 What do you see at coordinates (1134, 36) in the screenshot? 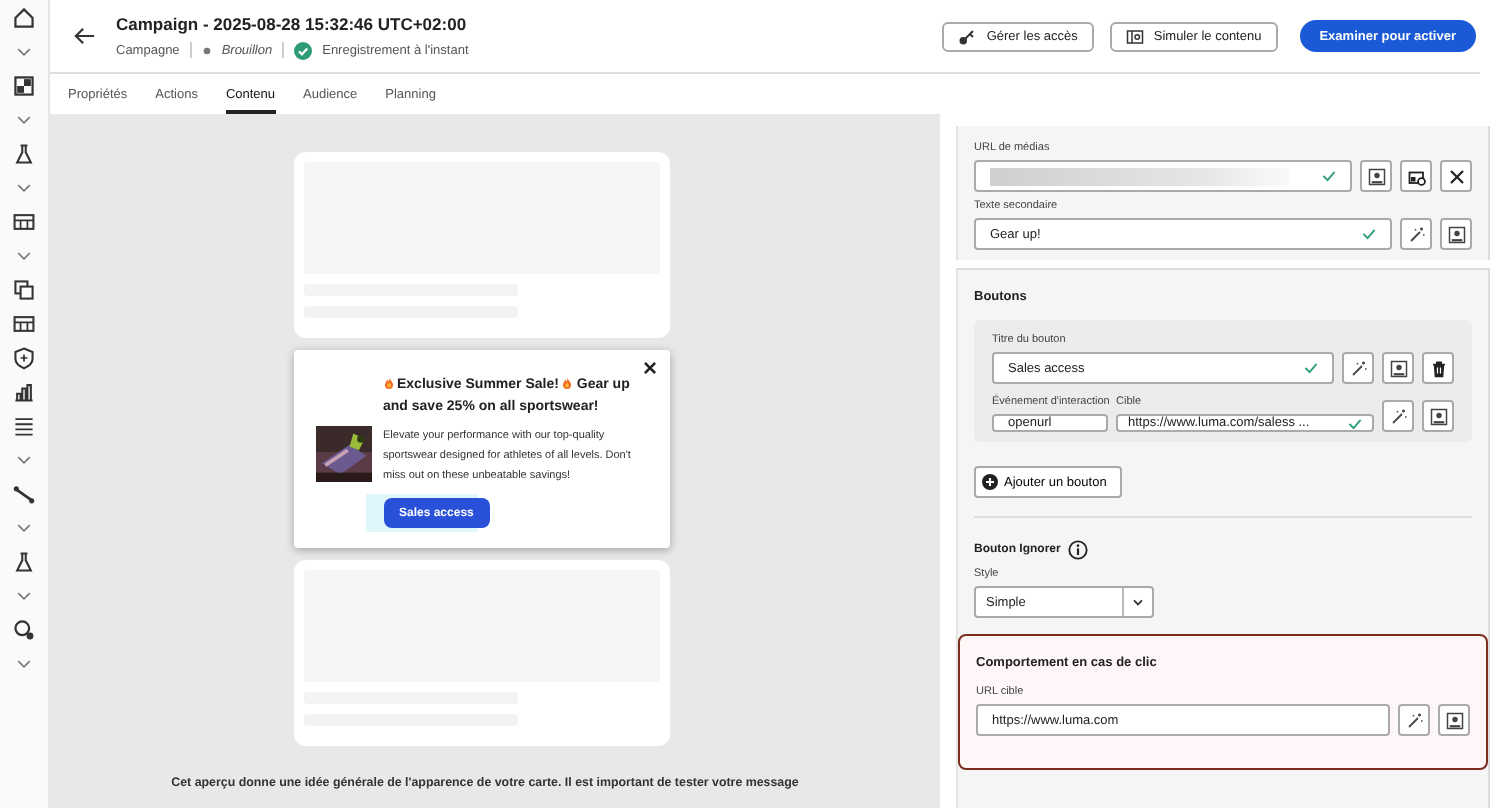
I see `preview-icon` at bounding box center [1134, 36].